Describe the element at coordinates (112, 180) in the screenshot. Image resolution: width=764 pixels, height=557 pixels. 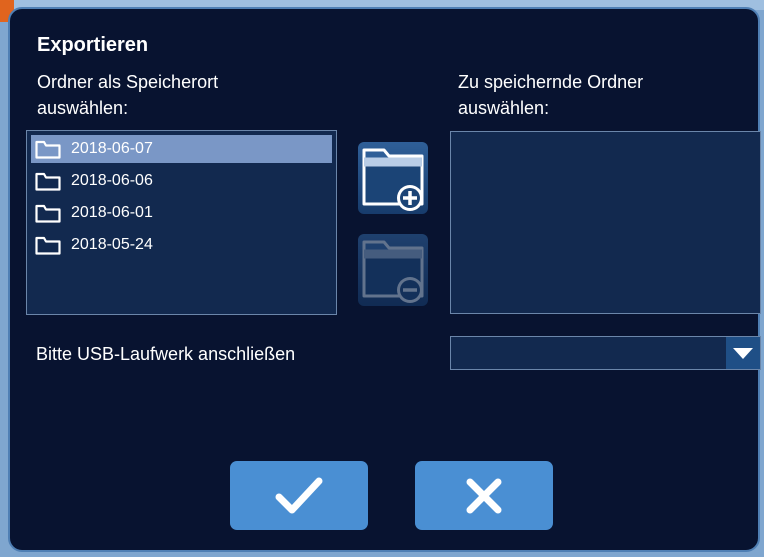
I see `list-item-label: 2018-06-06` at that location.